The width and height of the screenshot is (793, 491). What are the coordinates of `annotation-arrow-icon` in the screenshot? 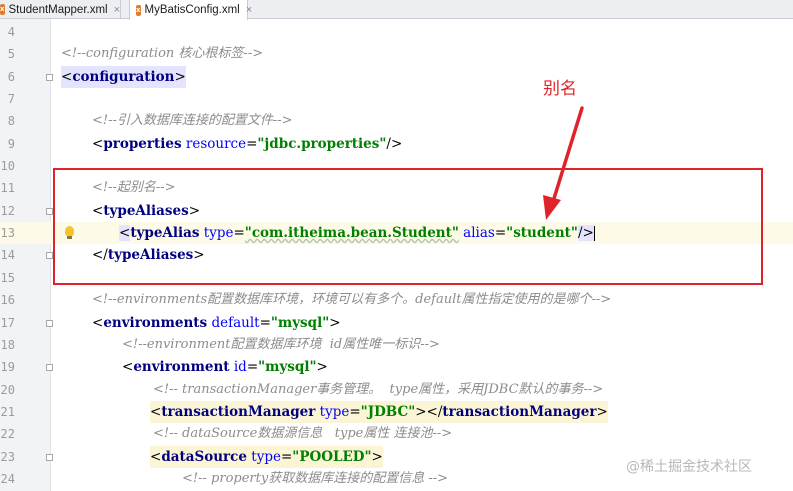 It's located at (563, 163).